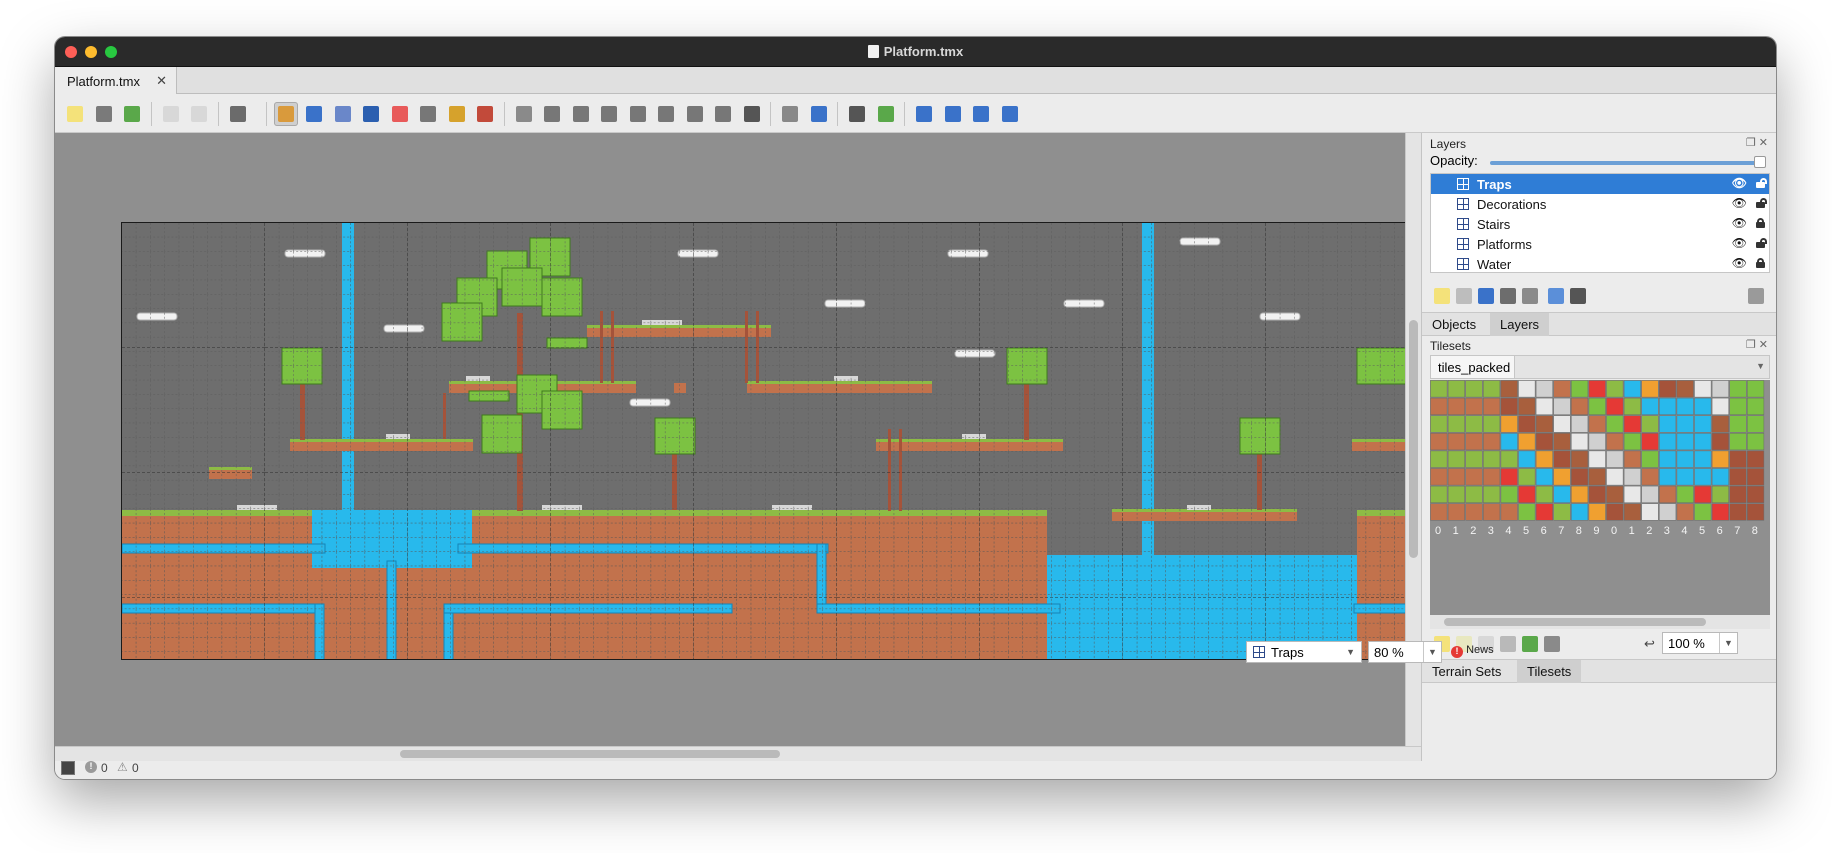 The image size is (1832, 853). Describe the element at coordinates (1751, 345) in the screenshot. I see `float-panel-icon: ❐` at that location.